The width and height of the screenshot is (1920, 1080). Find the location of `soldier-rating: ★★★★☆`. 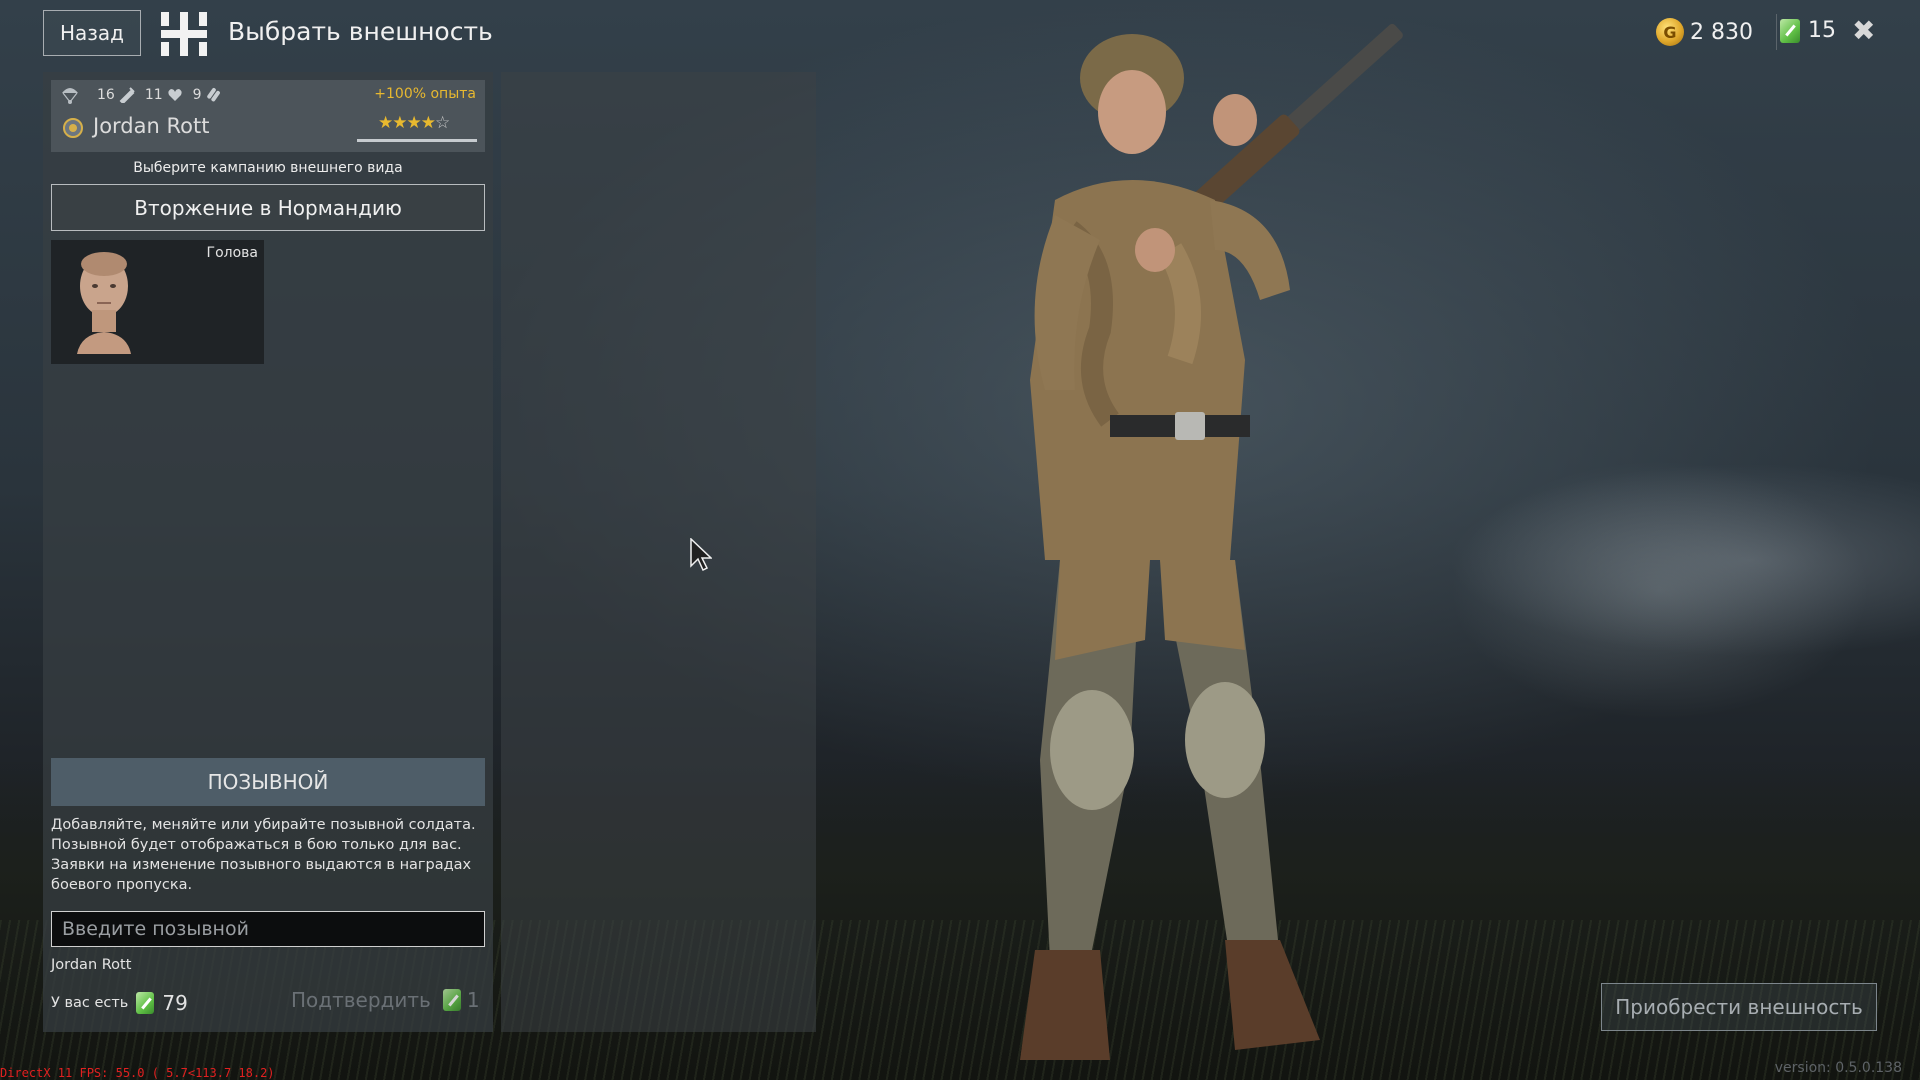

soldier-rating: ★★★★☆ is located at coordinates (414, 123).